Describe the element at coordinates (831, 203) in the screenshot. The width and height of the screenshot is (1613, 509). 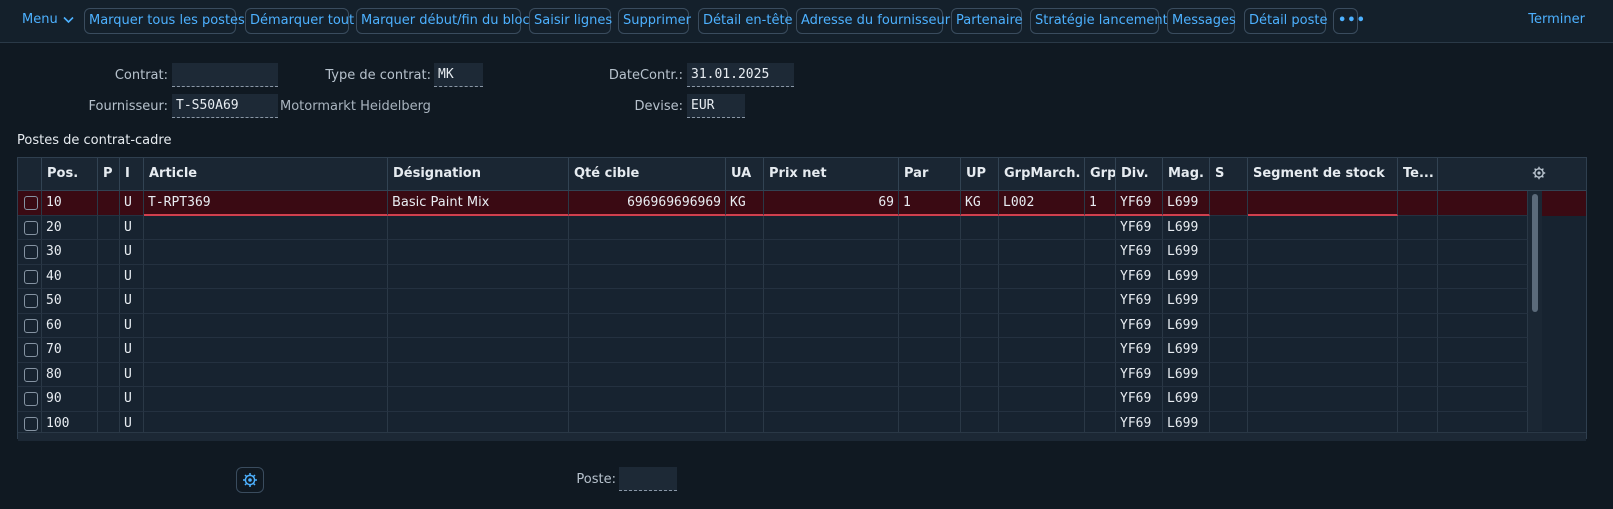
I see `cell-price: 69` at that location.